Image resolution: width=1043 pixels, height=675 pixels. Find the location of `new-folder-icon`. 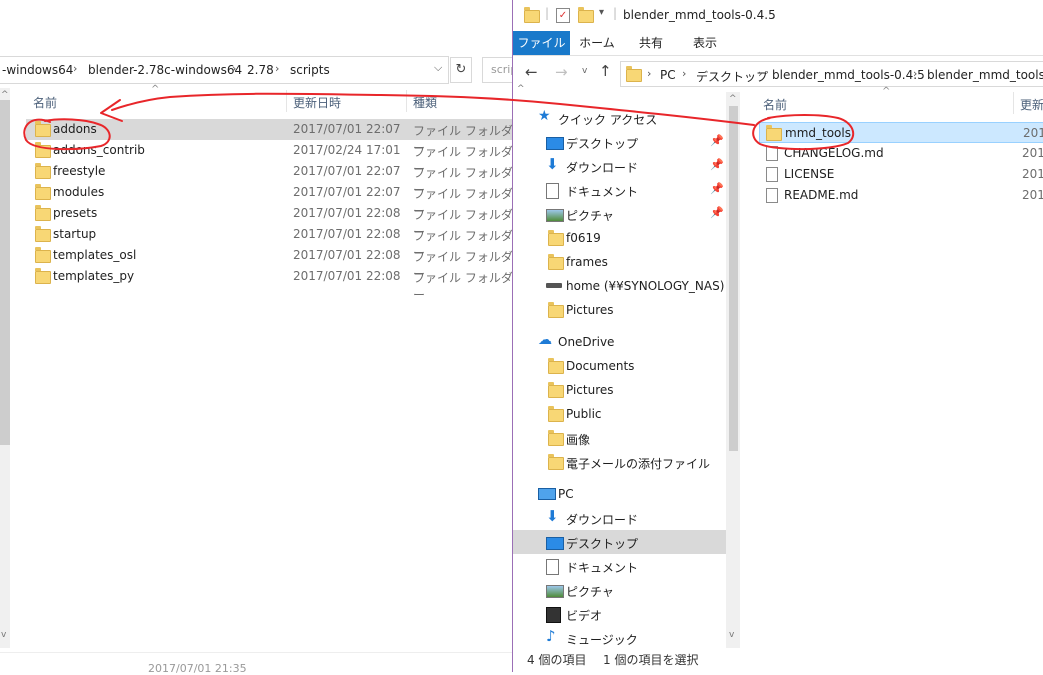

new-folder-icon is located at coordinates (586, 15).